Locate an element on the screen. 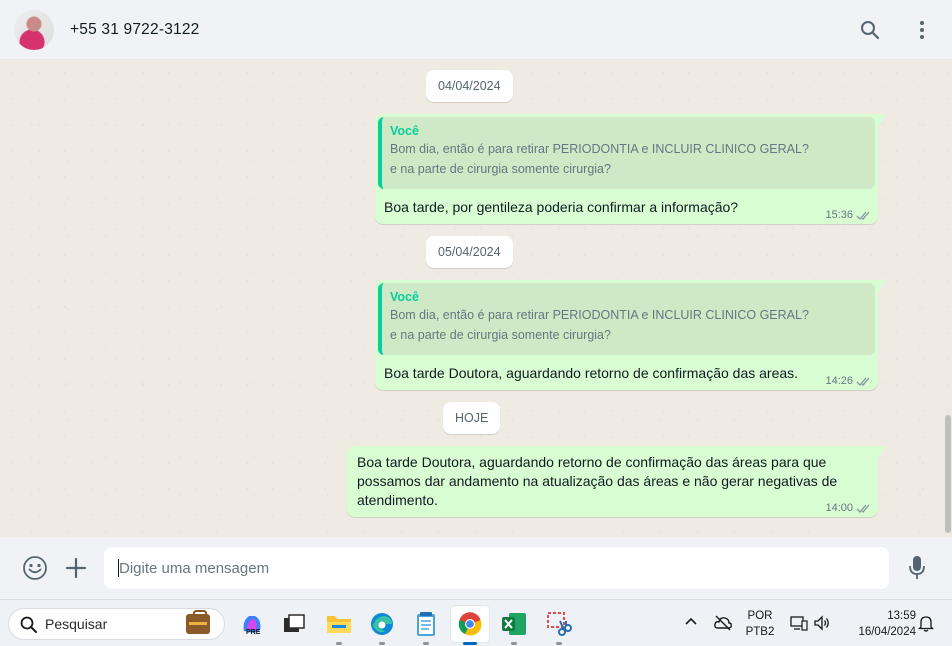 Image resolution: width=952 pixels, height=646 pixels. task-view-icon is located at coordinates (294, 624).